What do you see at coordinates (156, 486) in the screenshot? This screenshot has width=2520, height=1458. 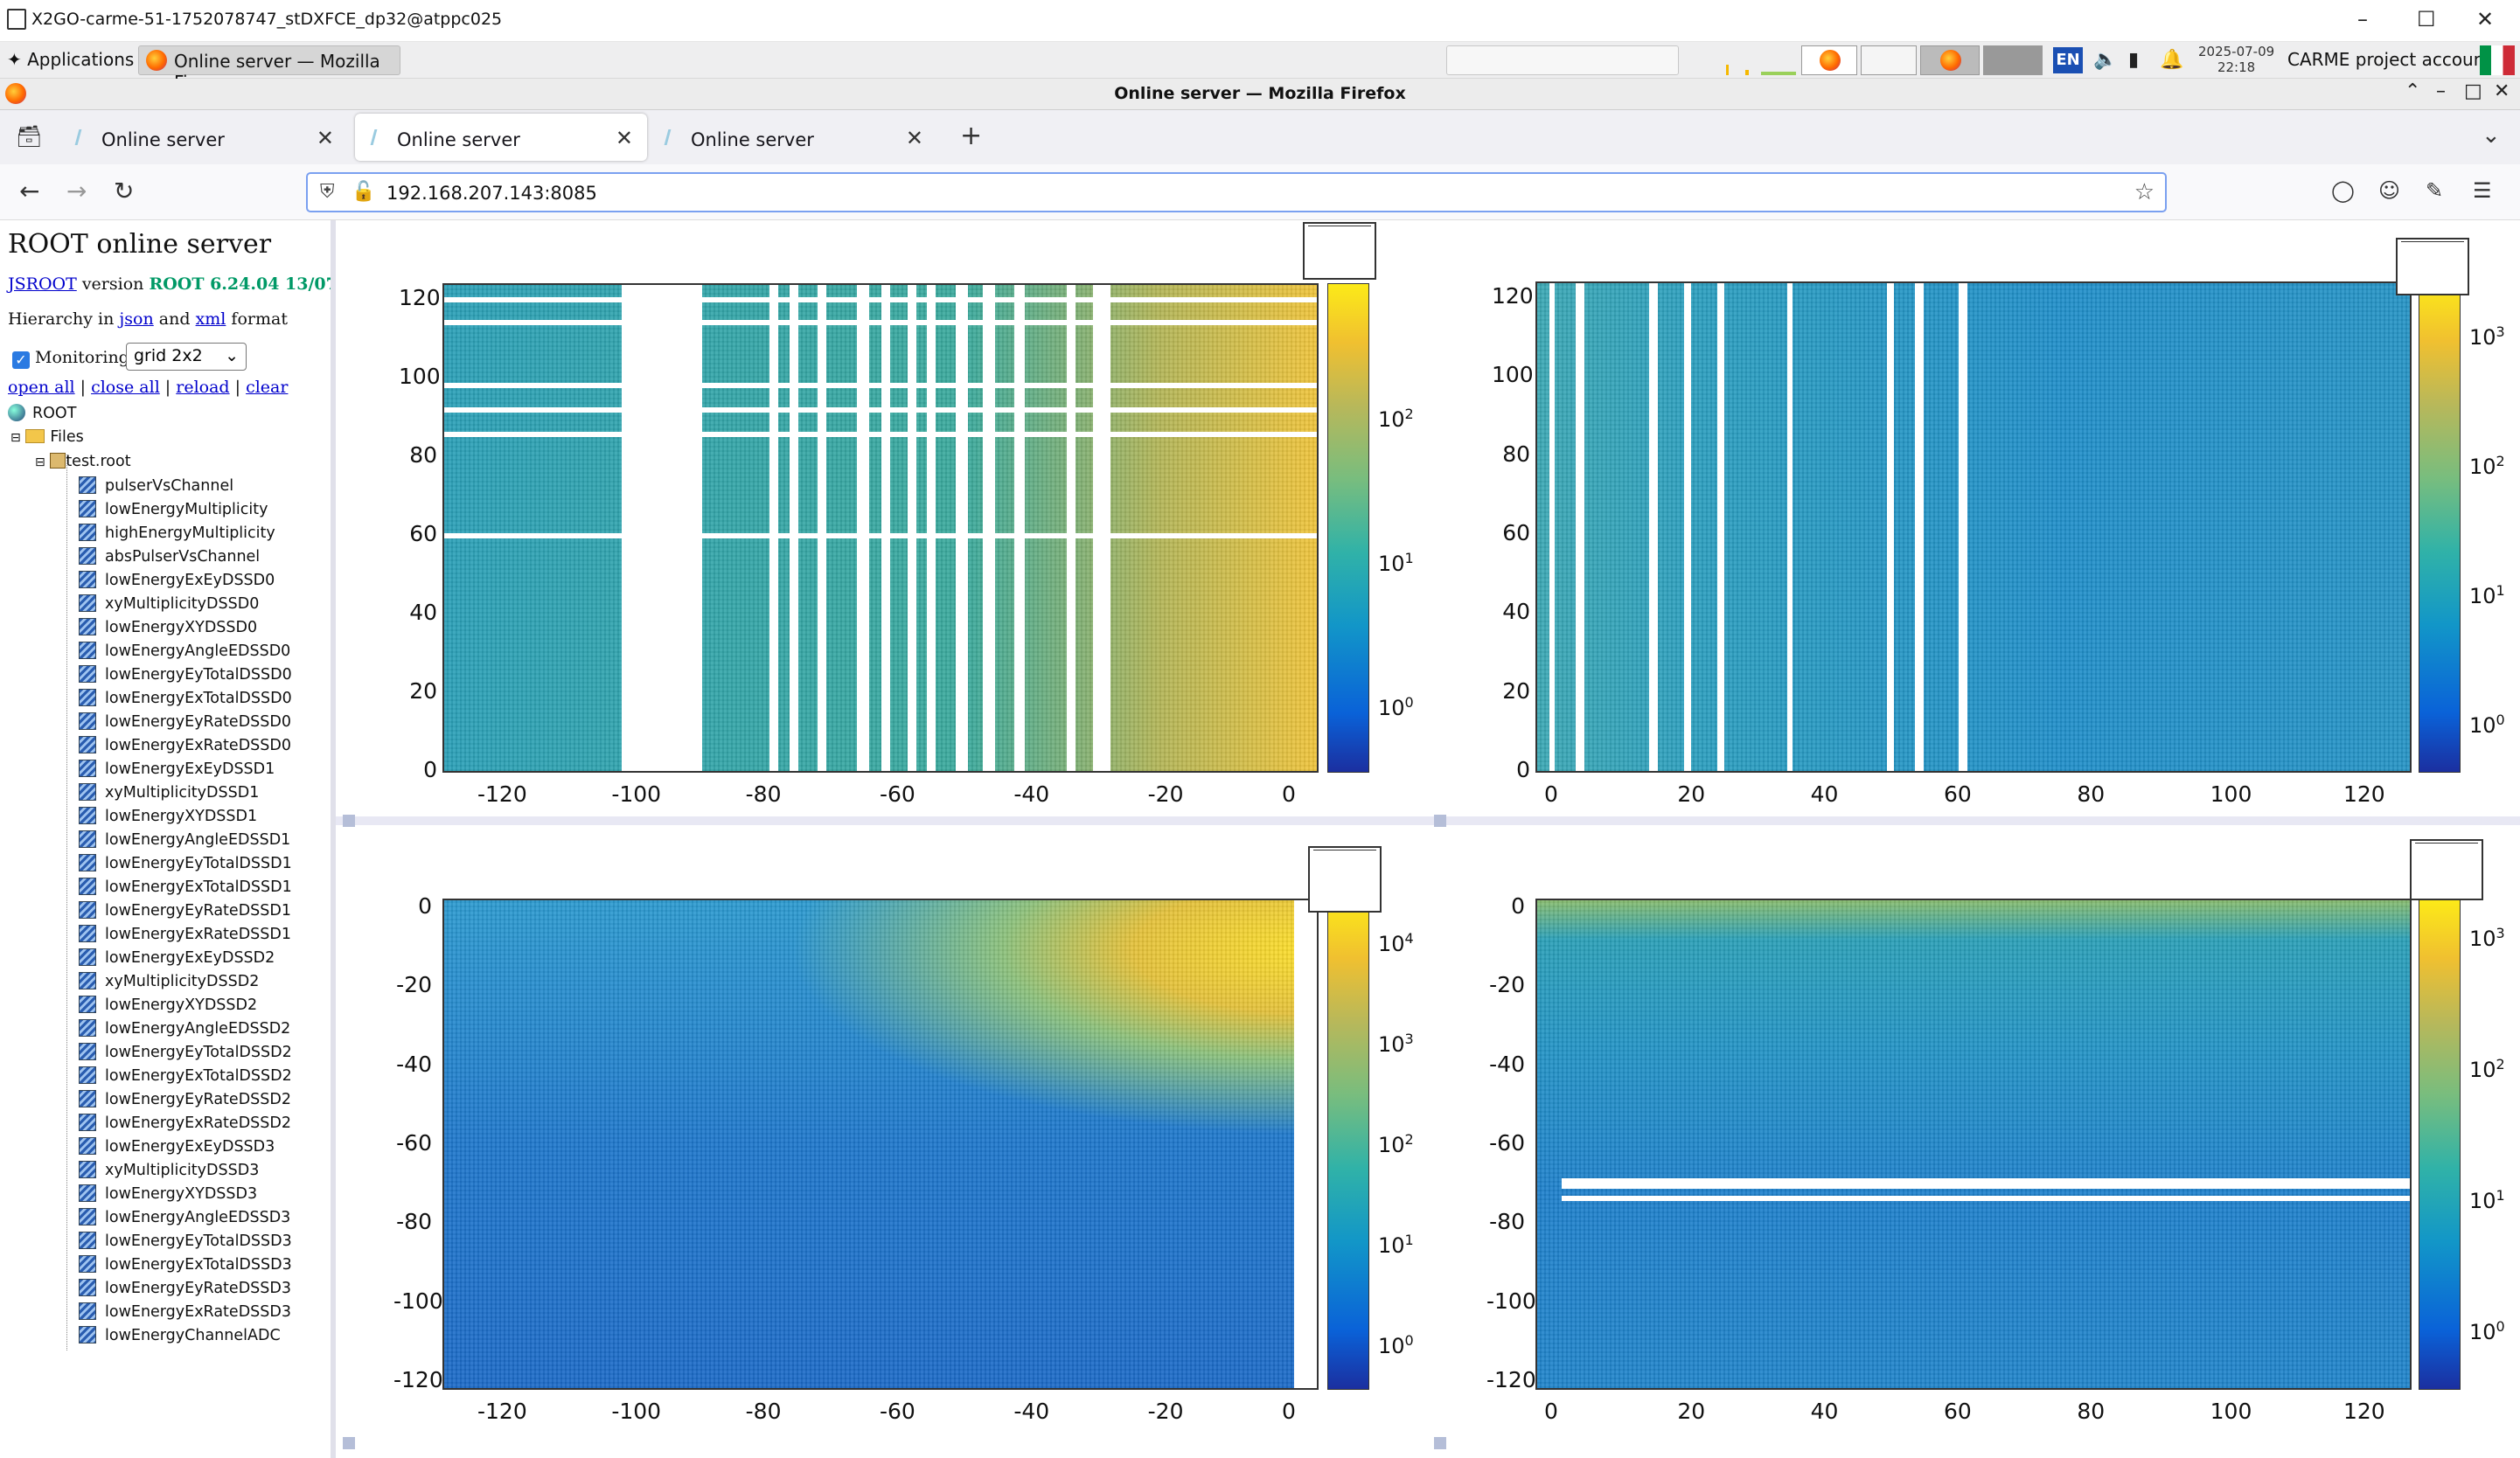 I see `tree-item: pulserVsChannel` at bounding box center [156, 486].